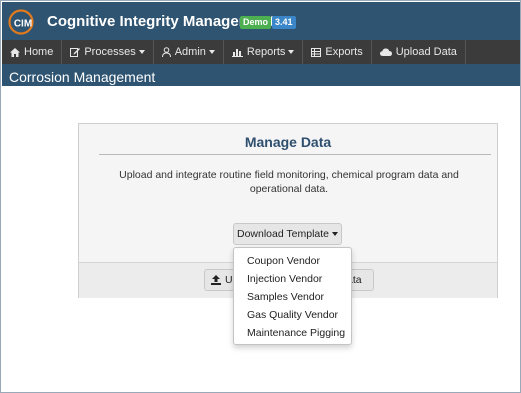 This screenshot has height=393, width=521. I want to click on menu-item-gas-quality-vendor: Gas Quality Vendor, so click(292, 315).